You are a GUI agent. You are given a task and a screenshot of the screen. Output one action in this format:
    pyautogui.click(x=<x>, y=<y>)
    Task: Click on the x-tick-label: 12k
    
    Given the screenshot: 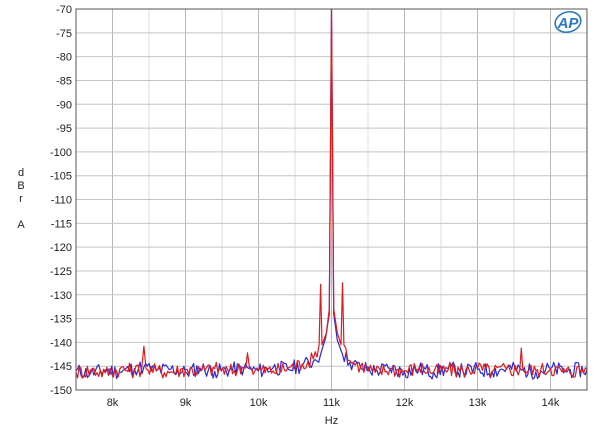 What is the action you would take?
    pyautogui.click(x=405, y=403)
    